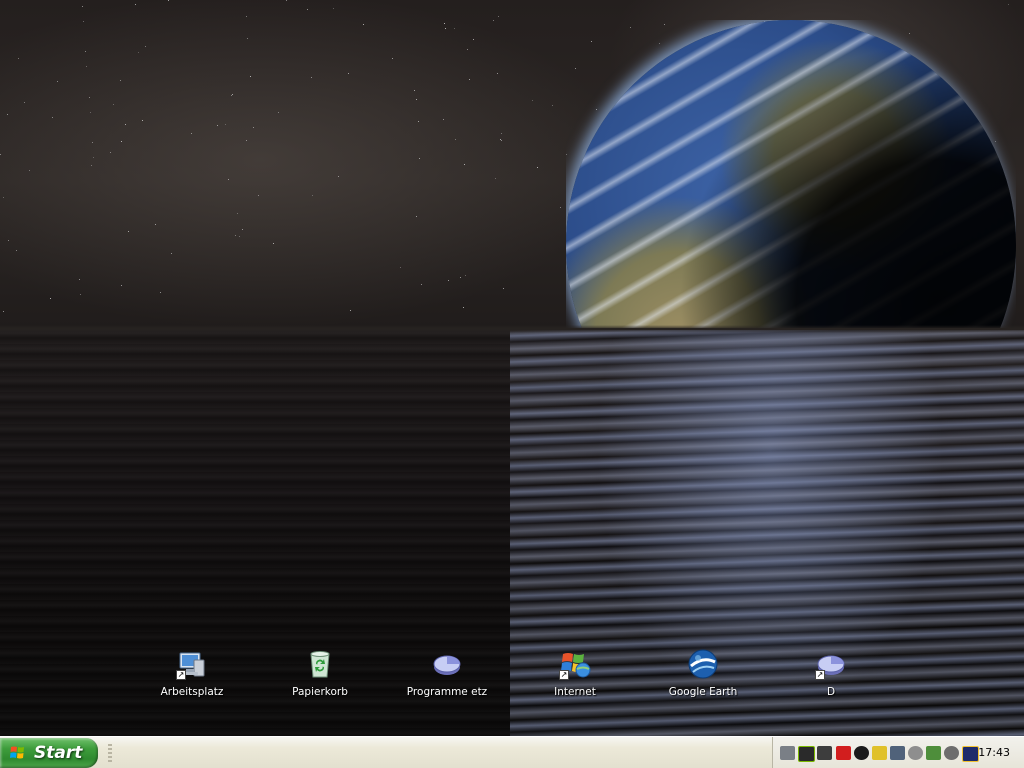 This screenshot has width=1024, height=768. Describe the element at coordinates (703, 678) in the screenshot. I see `desktop-icon-google-earth: Google Earth` at that location.